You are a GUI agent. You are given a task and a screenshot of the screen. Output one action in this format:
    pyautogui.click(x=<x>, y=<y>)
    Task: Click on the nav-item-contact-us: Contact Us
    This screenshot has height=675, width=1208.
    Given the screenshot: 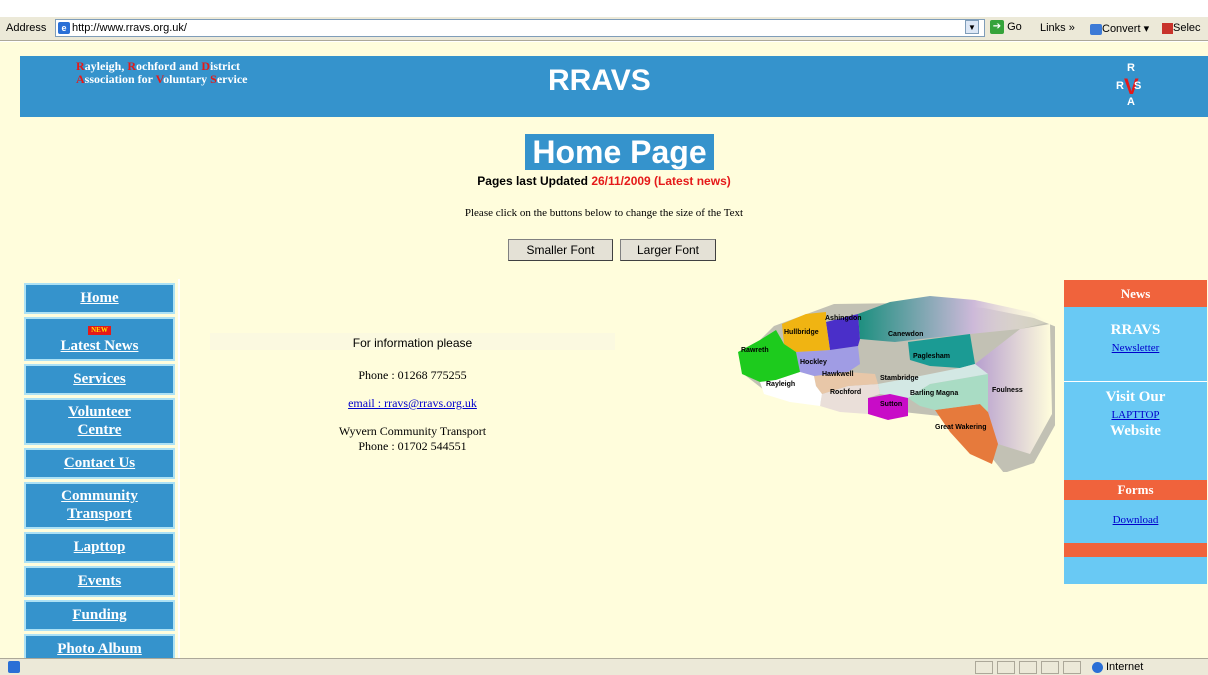 What is the action you would take?
    pyautogui.click(x=99, y=463)
    